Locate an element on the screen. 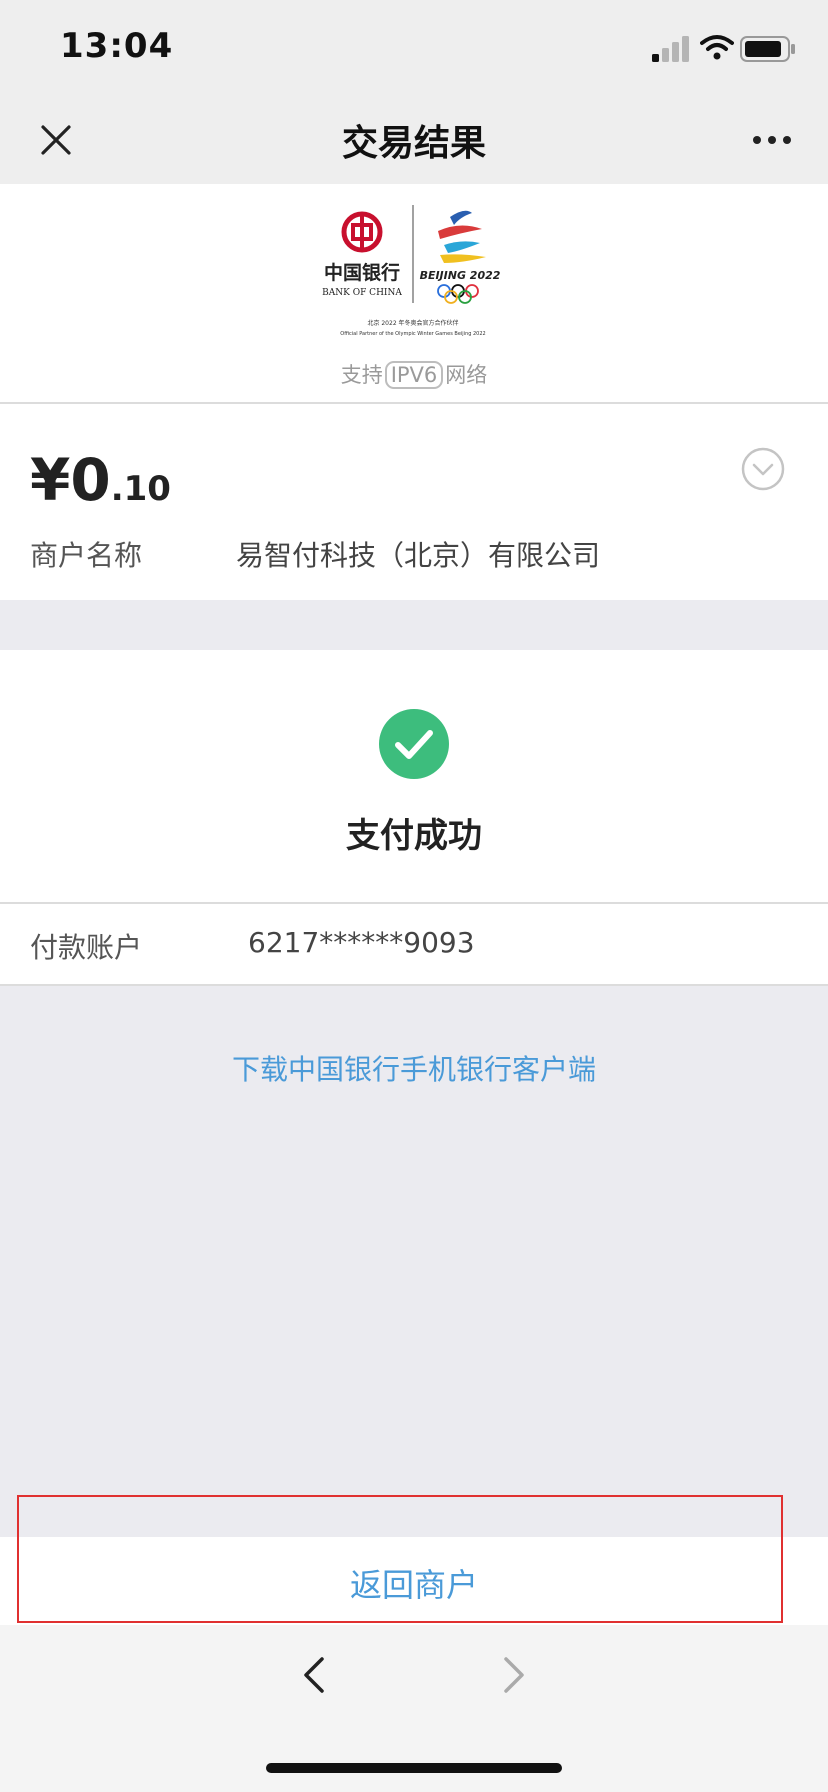  account-number: 6217******9093 is located at coordinates (361, 942).